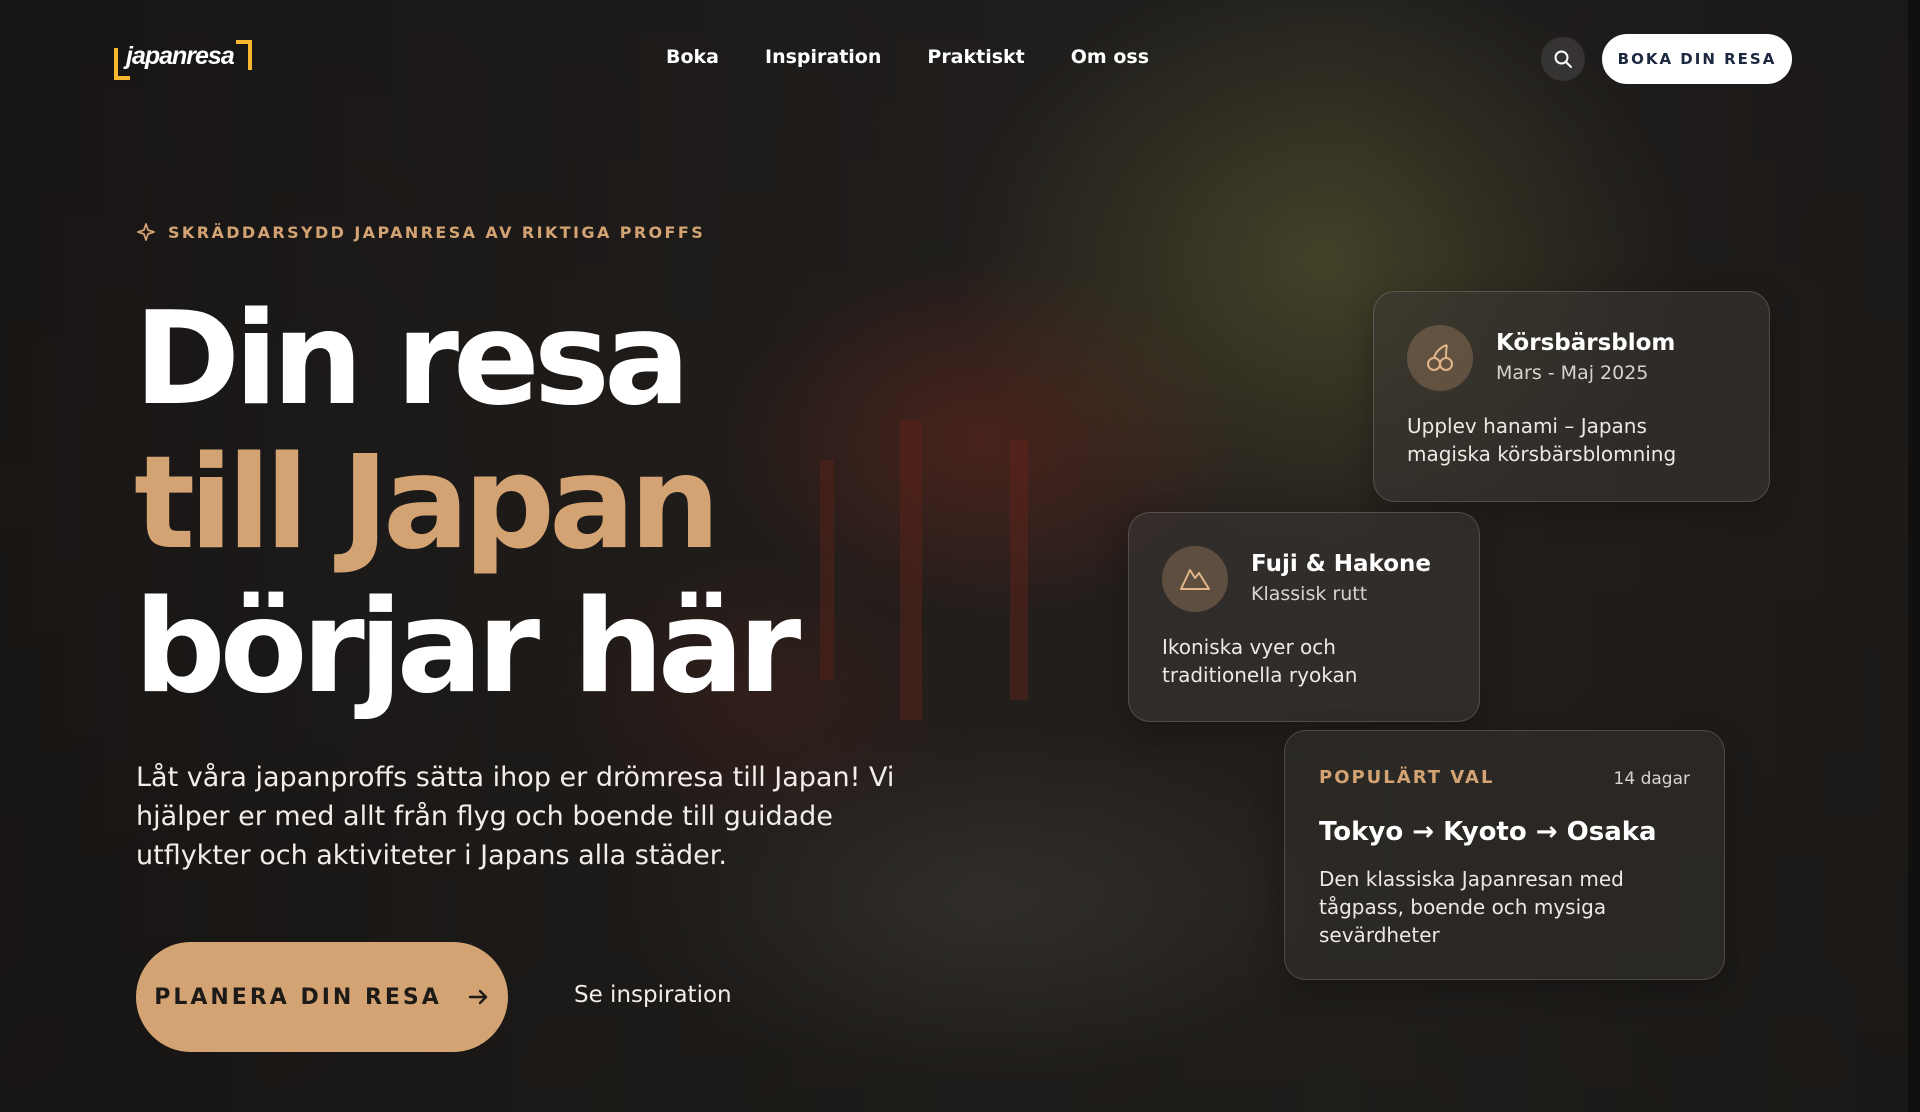  What do you see at coordinates (1914, 556) in the screenshot?
I see `scrollbar` at bounding box center [1914, 556].